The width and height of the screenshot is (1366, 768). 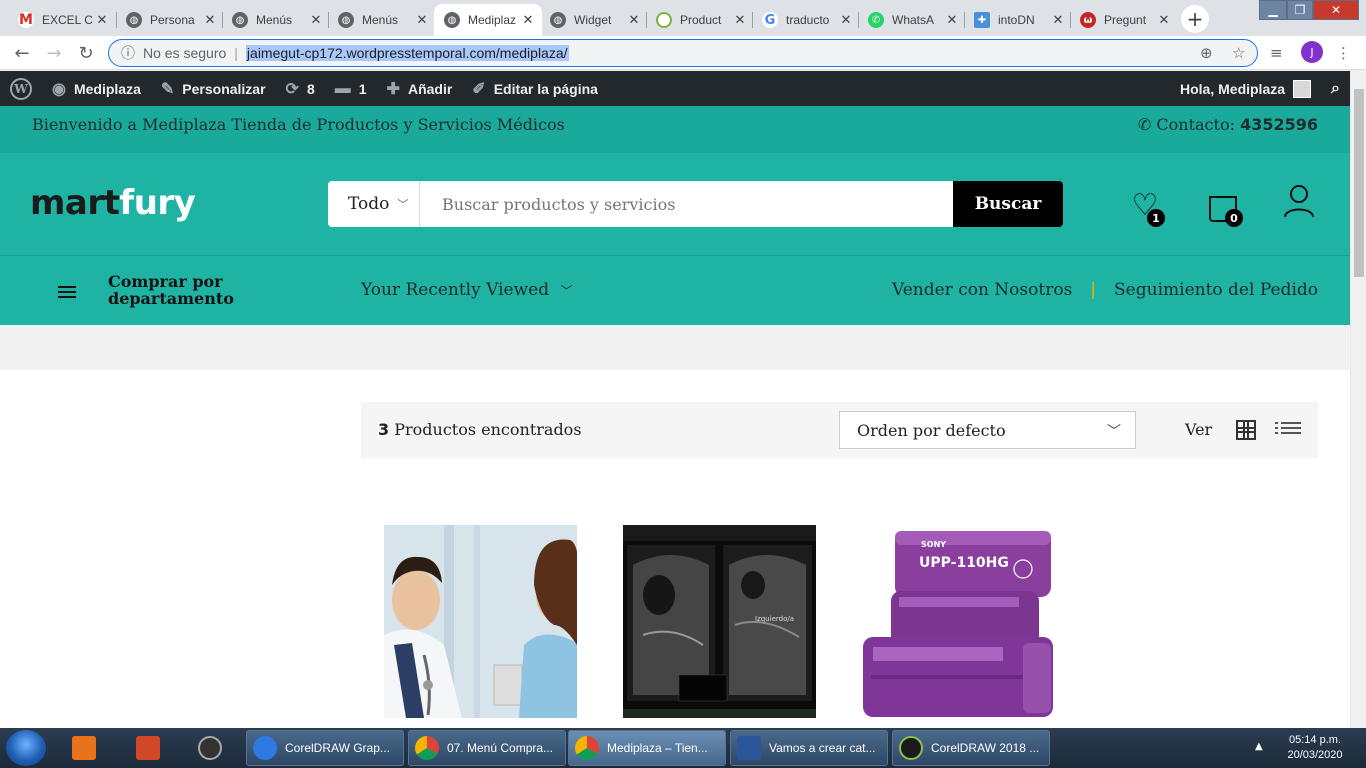 What do you see at coordinates (806, 20) in the screenshot?
I see `browser-tab: G traducto ✕` at bounding box center [806, 20].